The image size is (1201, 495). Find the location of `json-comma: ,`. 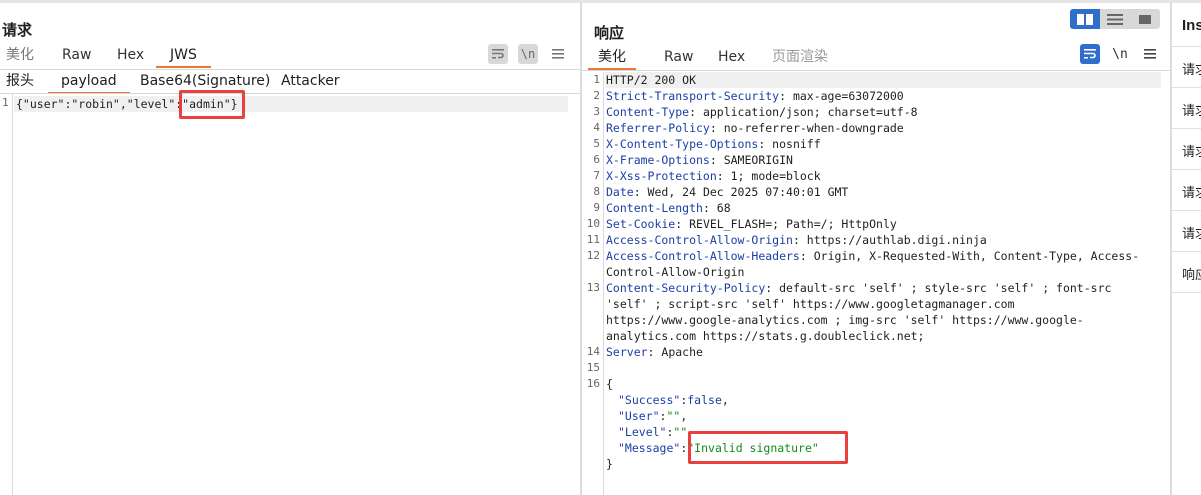

json-comma: , is located at coordinates (725, 400).